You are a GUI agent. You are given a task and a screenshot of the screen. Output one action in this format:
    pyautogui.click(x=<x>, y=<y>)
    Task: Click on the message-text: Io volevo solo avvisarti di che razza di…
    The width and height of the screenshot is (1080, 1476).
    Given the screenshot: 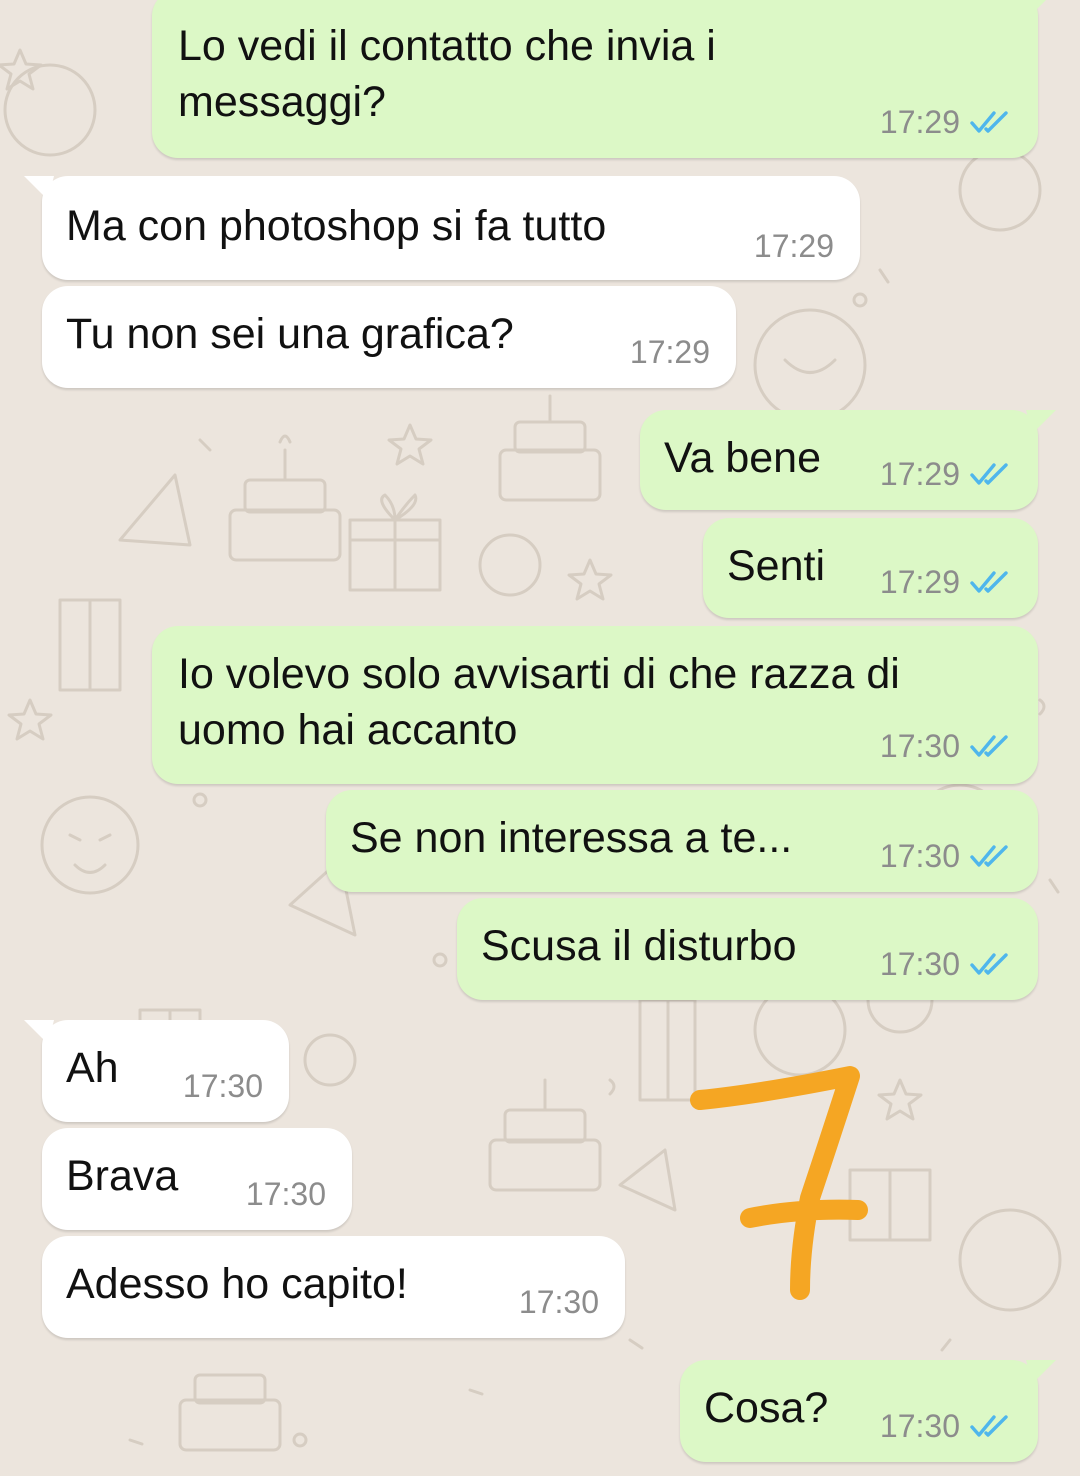 What is the action you would take?
    pyautogui.click(x=539, y=702)
    